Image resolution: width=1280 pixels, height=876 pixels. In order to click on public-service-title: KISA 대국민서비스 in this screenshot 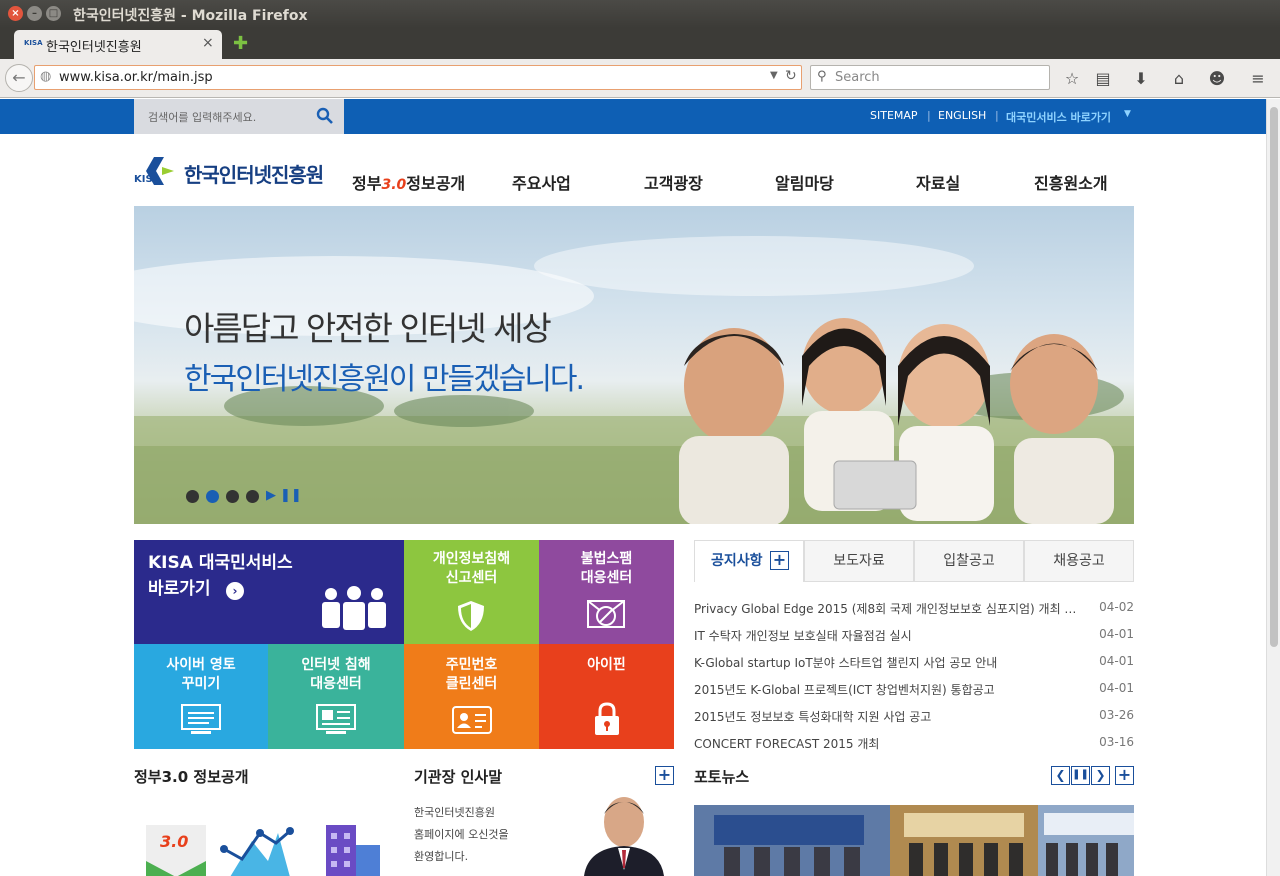, I will do `click(220, 563)`.